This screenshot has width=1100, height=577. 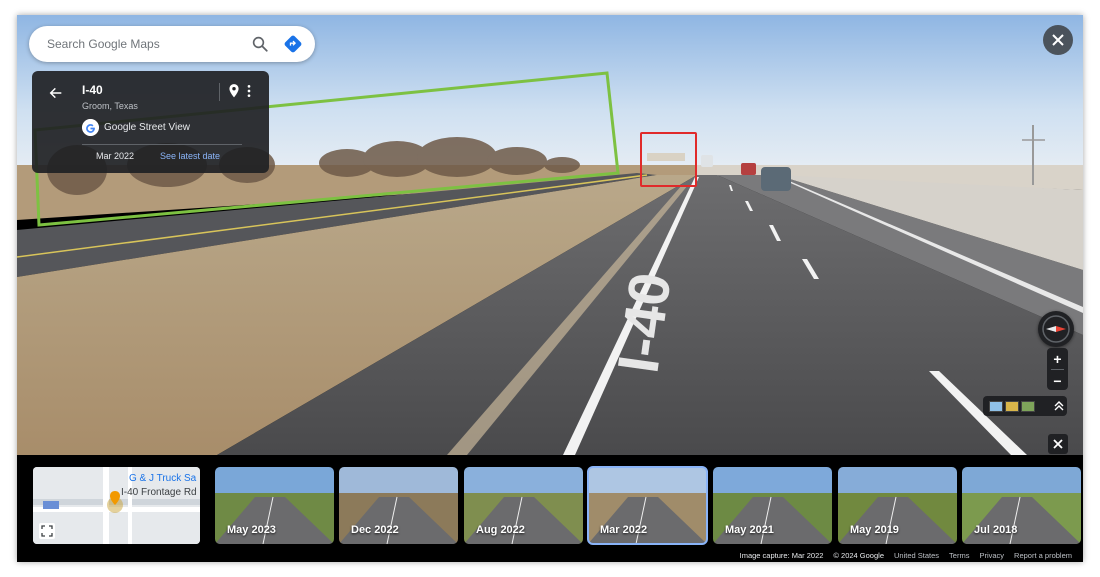 I want to click on timeline-thumb: Mar 2022, so click(x=647, y=505).